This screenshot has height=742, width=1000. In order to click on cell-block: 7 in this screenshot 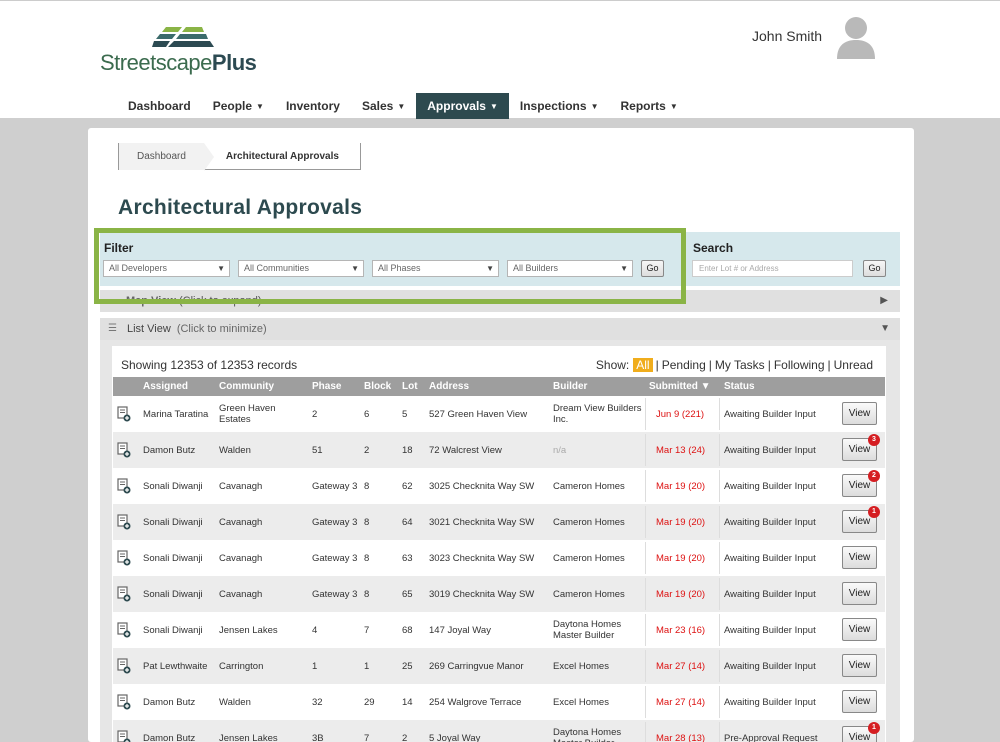, I will do `click(367, 737)`.